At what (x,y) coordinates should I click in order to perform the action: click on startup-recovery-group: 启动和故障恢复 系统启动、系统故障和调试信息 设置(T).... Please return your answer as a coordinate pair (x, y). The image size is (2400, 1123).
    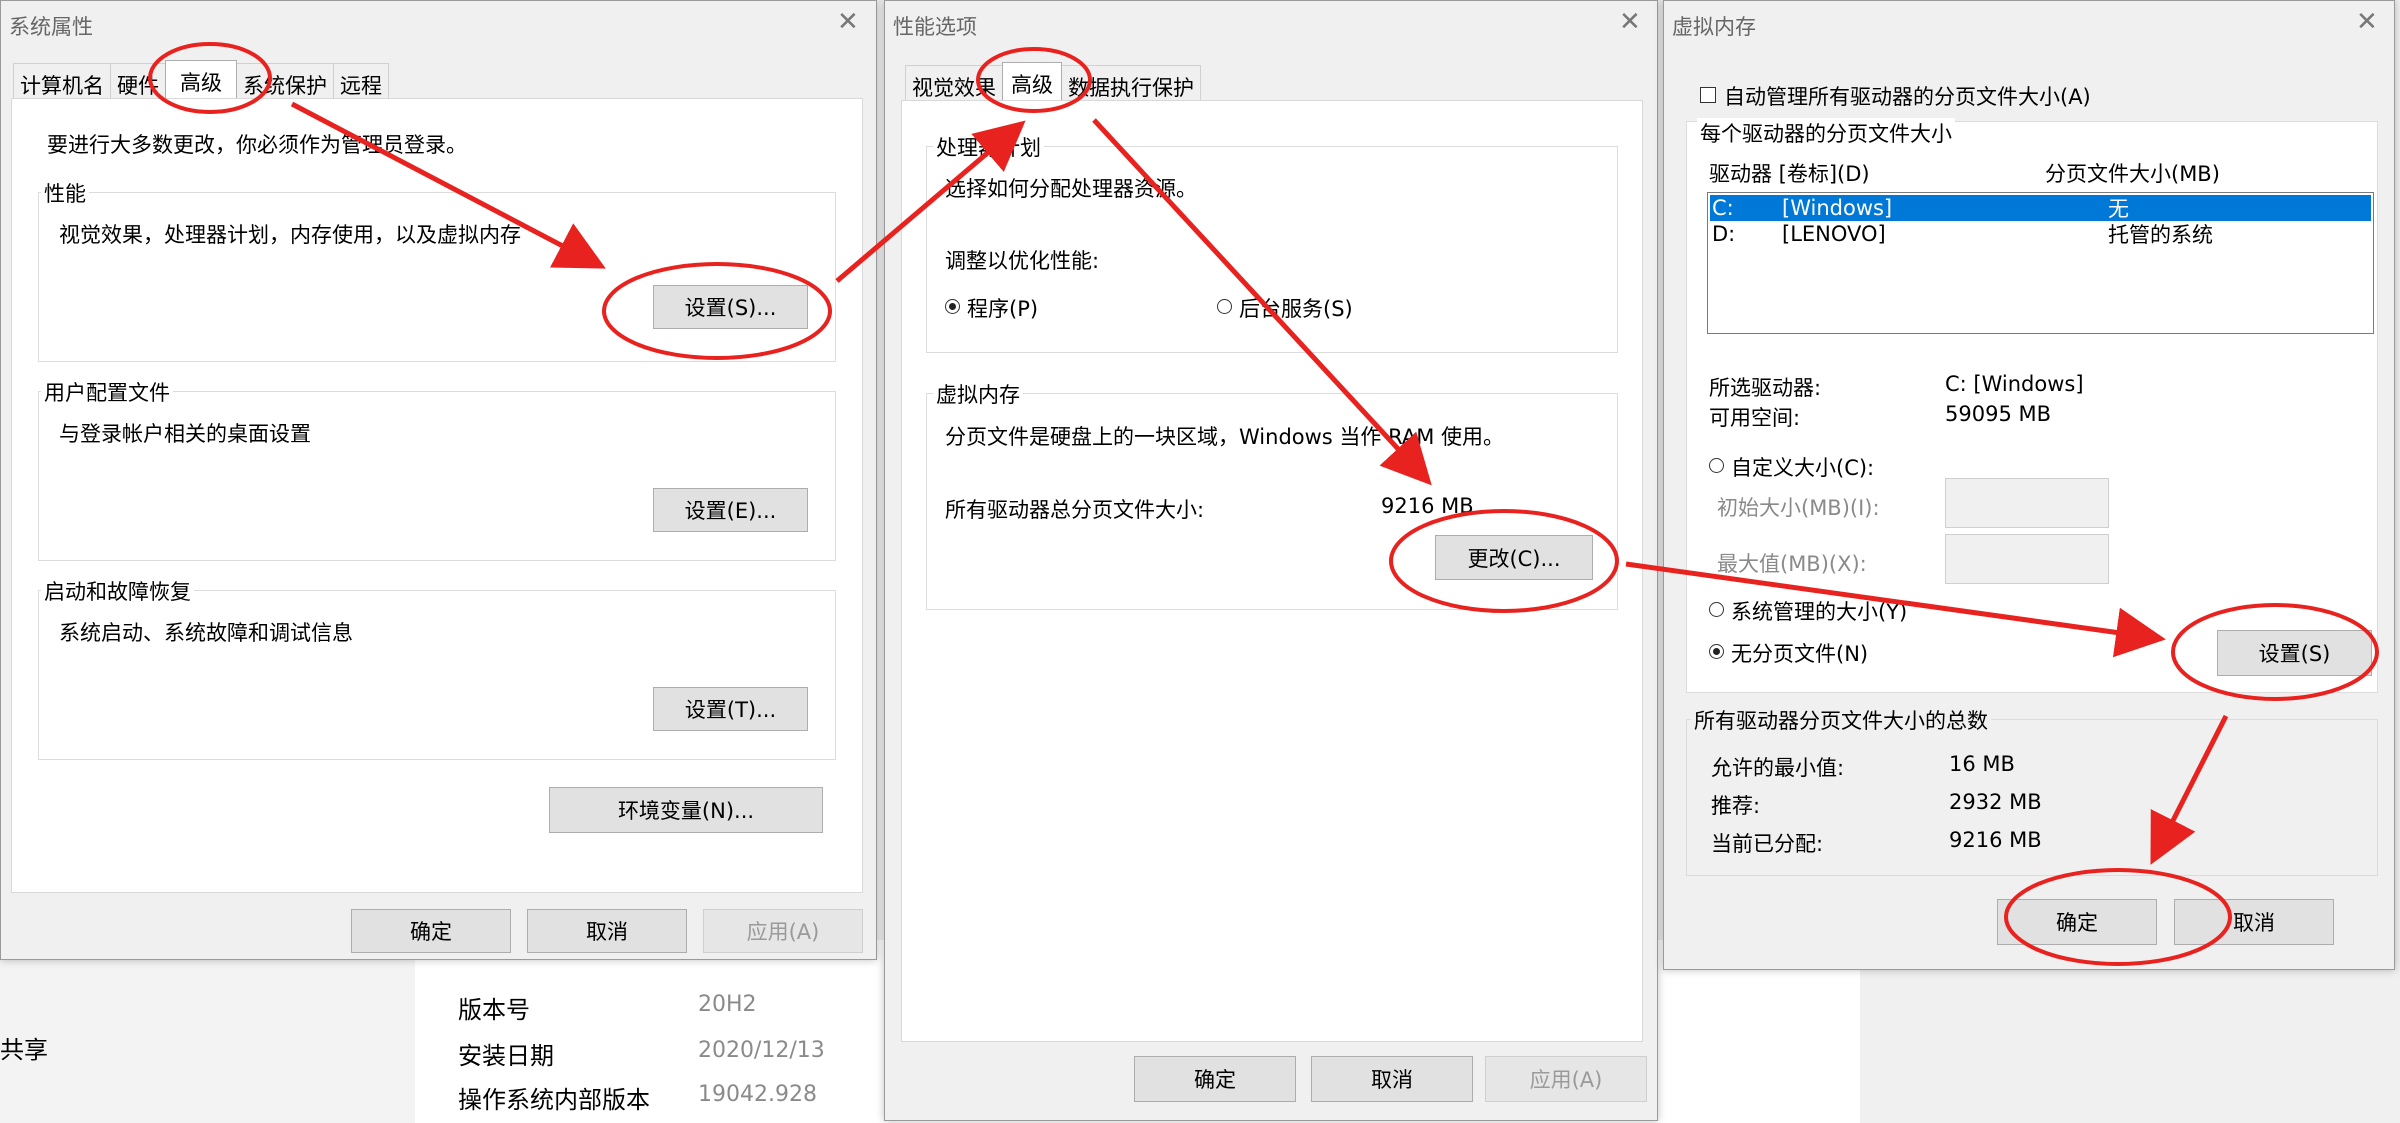
    Looking at the image, I should click on (437, 668).